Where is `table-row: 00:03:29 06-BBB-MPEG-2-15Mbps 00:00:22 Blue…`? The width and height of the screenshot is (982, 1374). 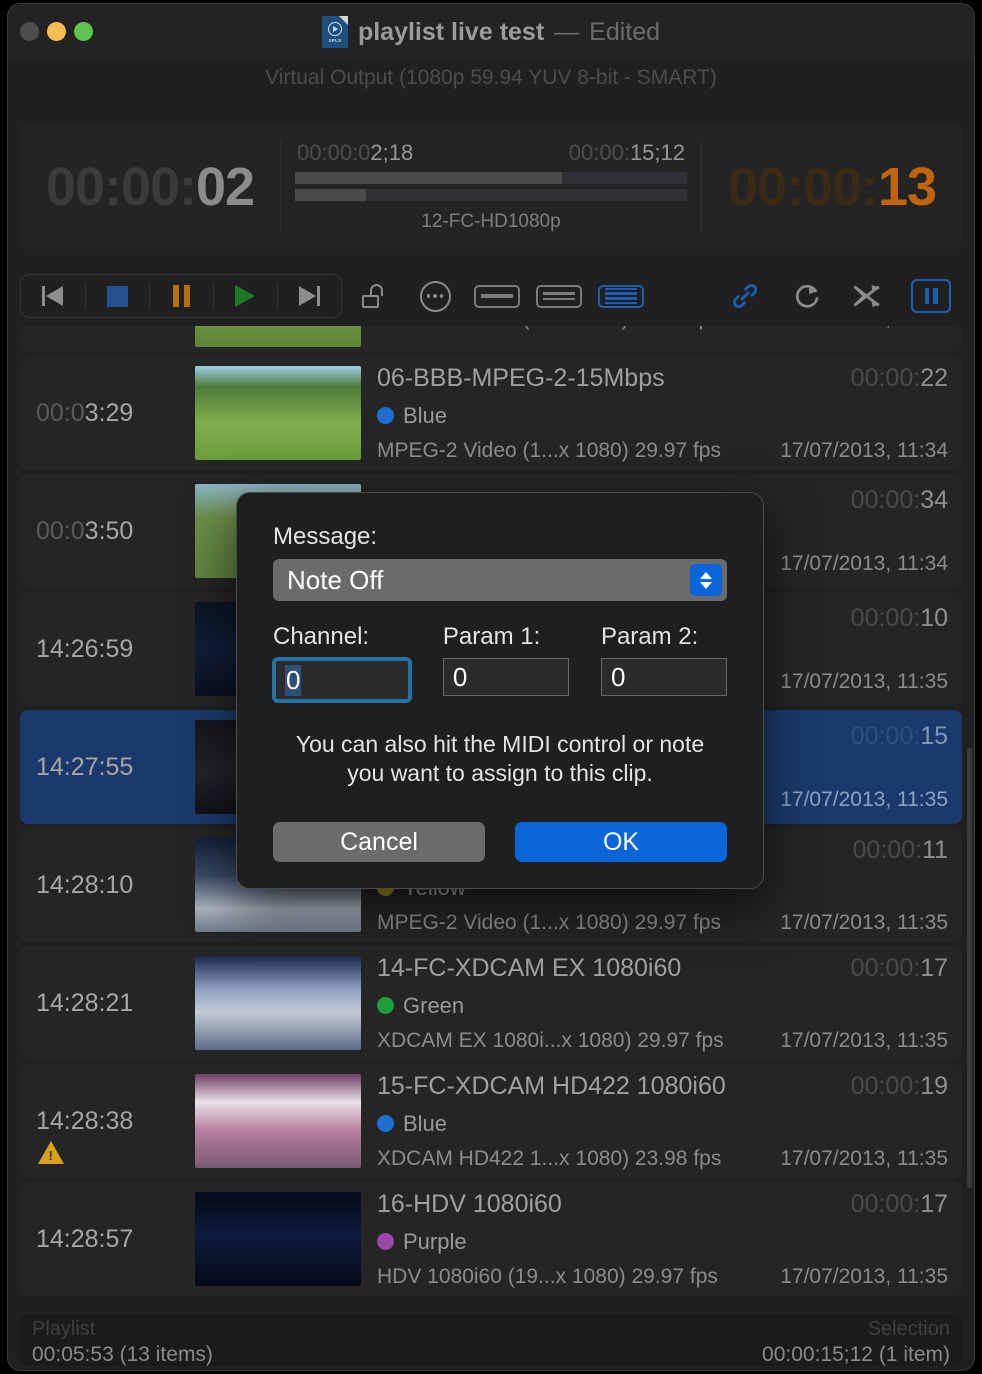
table-row: 00:03:29 06-BBB-MPEG-2-15Mbps 00:00:22 Blue… is located at coordinates (491, 413).